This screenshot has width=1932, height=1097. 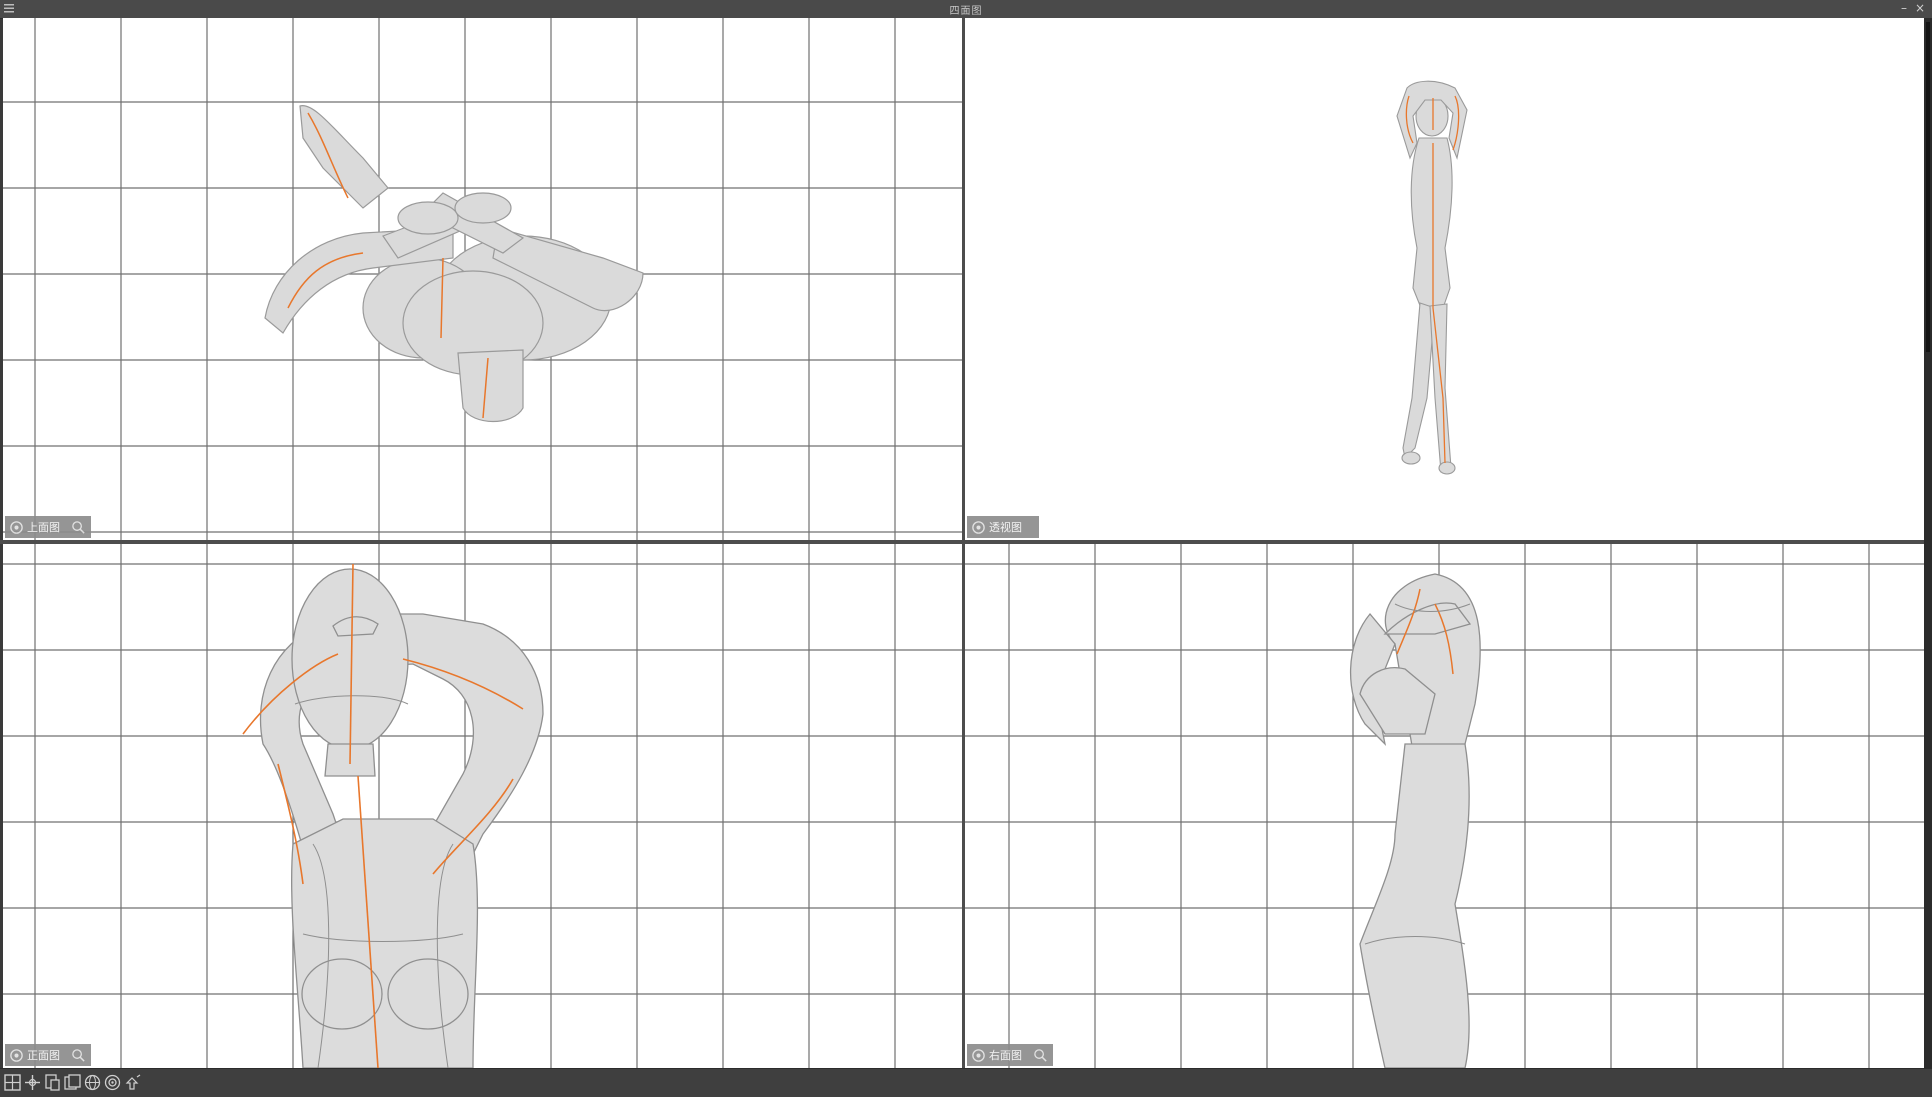 I want to click on bottom-toolbar, so click(x=966, y=1082).